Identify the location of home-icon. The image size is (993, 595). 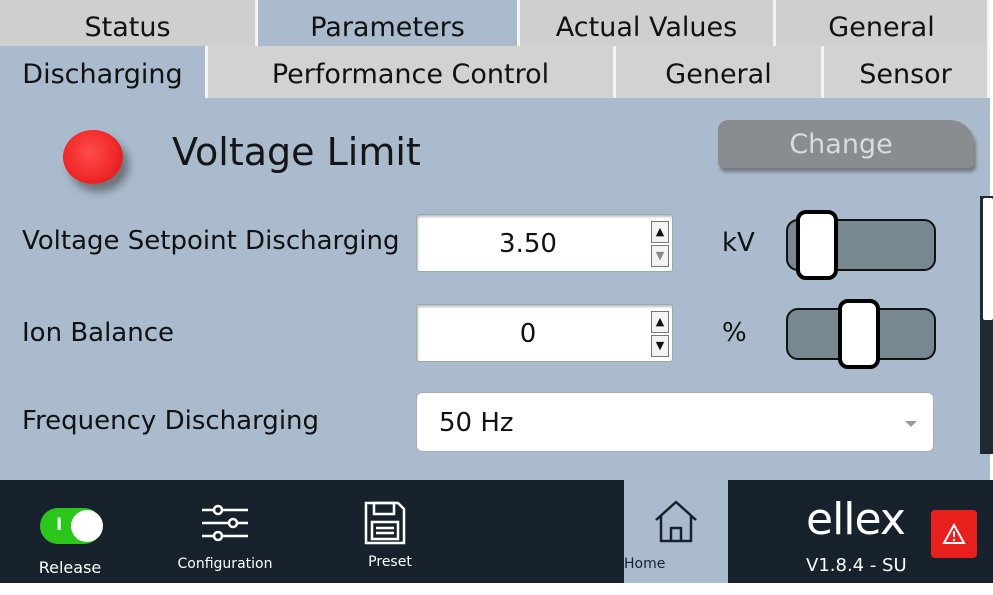
(676, 521).